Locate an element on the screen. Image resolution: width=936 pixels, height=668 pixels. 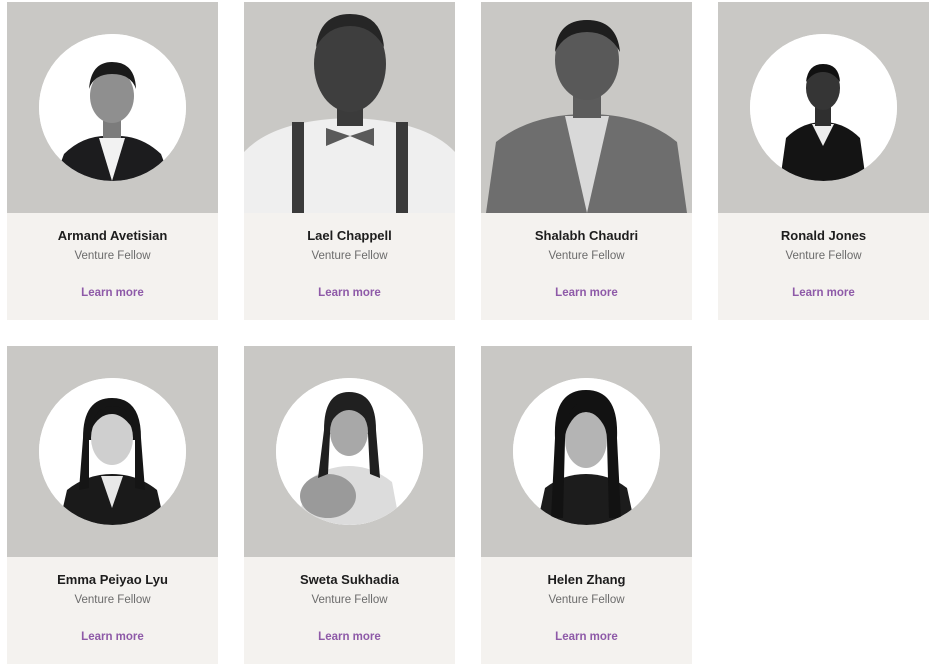
fellow-card: Helen Zhang Venture Fellow Learn more is located at coordinates (586, 505).